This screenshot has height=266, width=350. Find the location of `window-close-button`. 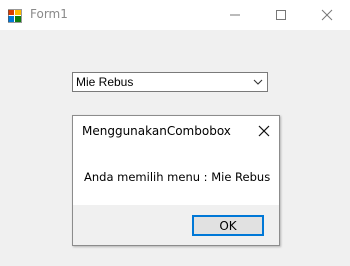

window-close-button is located at coordinates (327, 15).